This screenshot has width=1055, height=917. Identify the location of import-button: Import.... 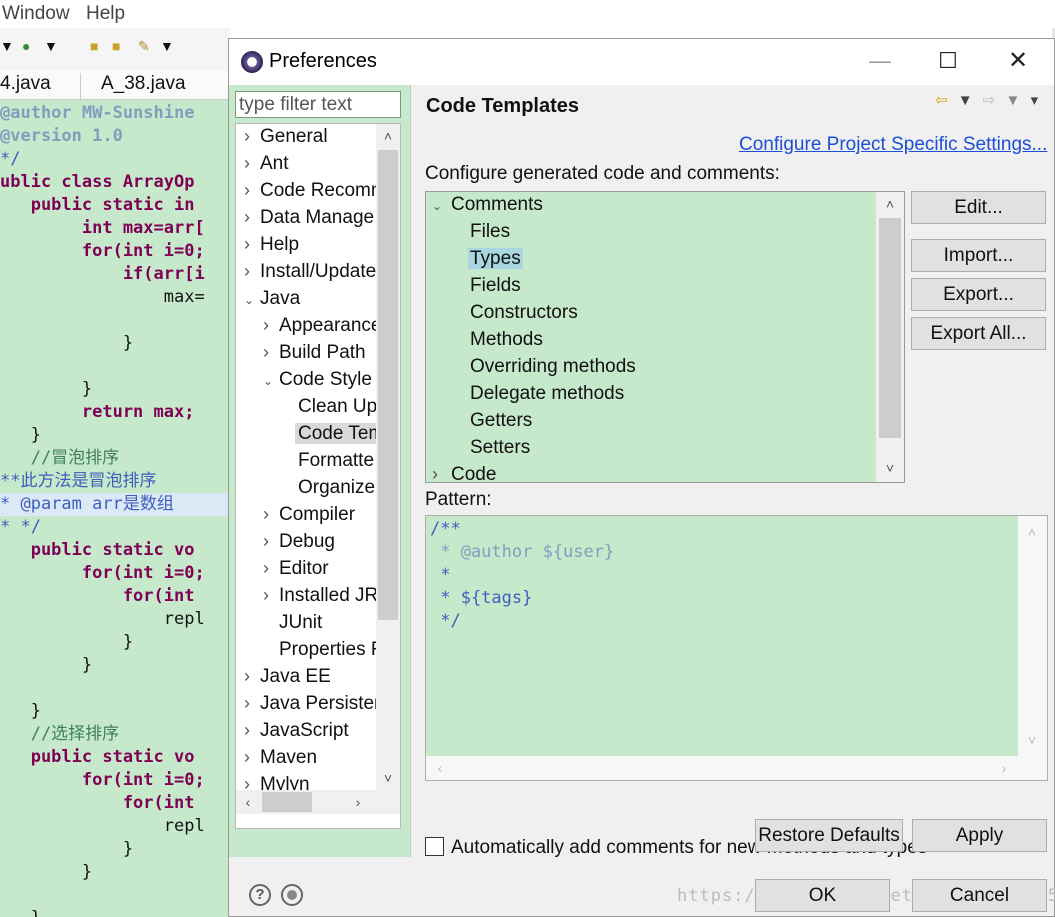
(978, 255).